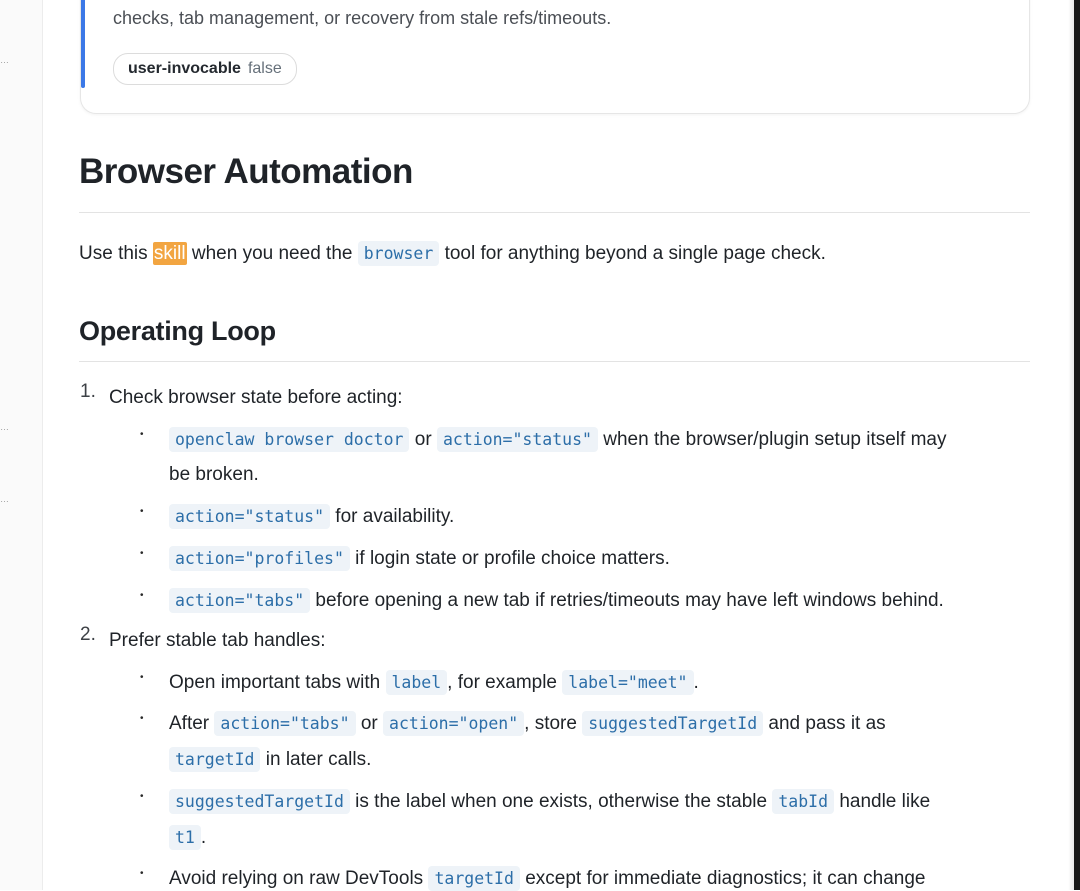  What do you see at coordinates (189, 723) in the screenshot?
I see `list-item-text: After` at bounding box center [189, 723].